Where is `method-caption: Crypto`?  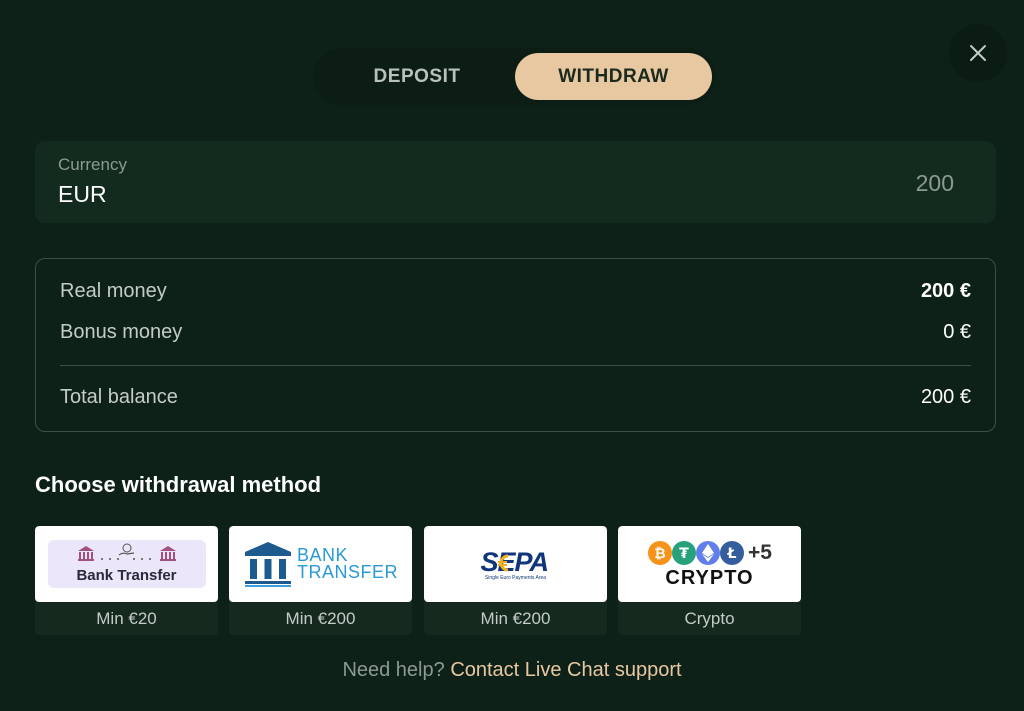 method-caption: Crypto is located at coordinates (709, 618).